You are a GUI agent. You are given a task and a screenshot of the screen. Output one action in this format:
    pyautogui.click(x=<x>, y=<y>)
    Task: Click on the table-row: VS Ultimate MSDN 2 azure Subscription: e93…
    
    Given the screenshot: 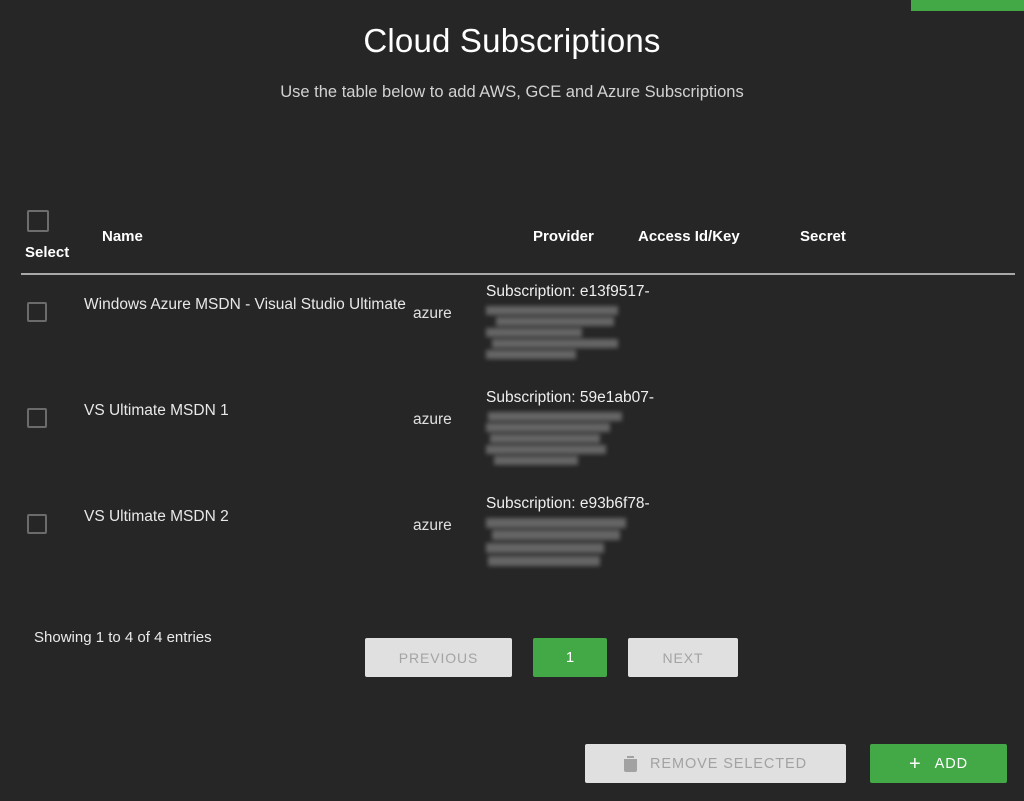 What is the action you would take?
    pyautogui.click(x=518, y=540)
    